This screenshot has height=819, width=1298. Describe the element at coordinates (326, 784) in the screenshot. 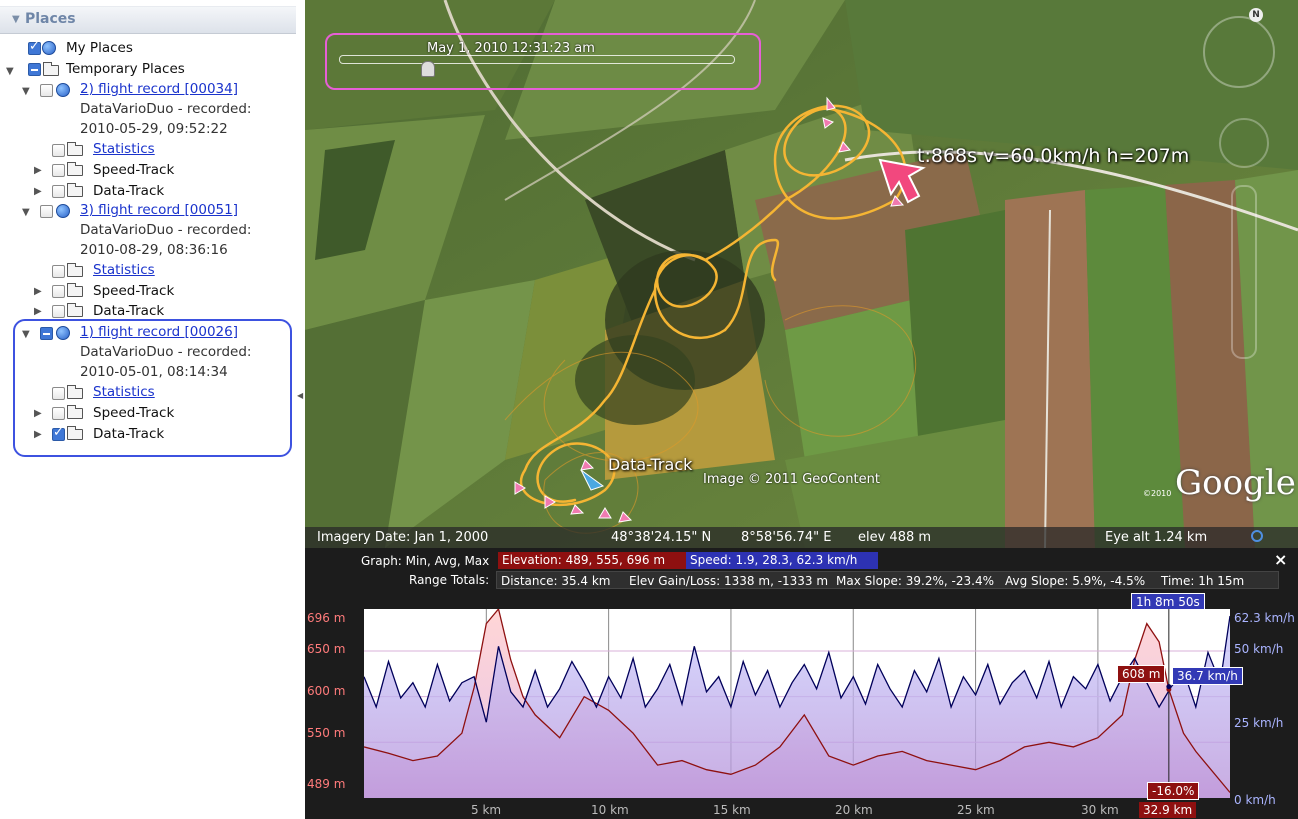

I see `y-left-tick: 489 m` at that location.